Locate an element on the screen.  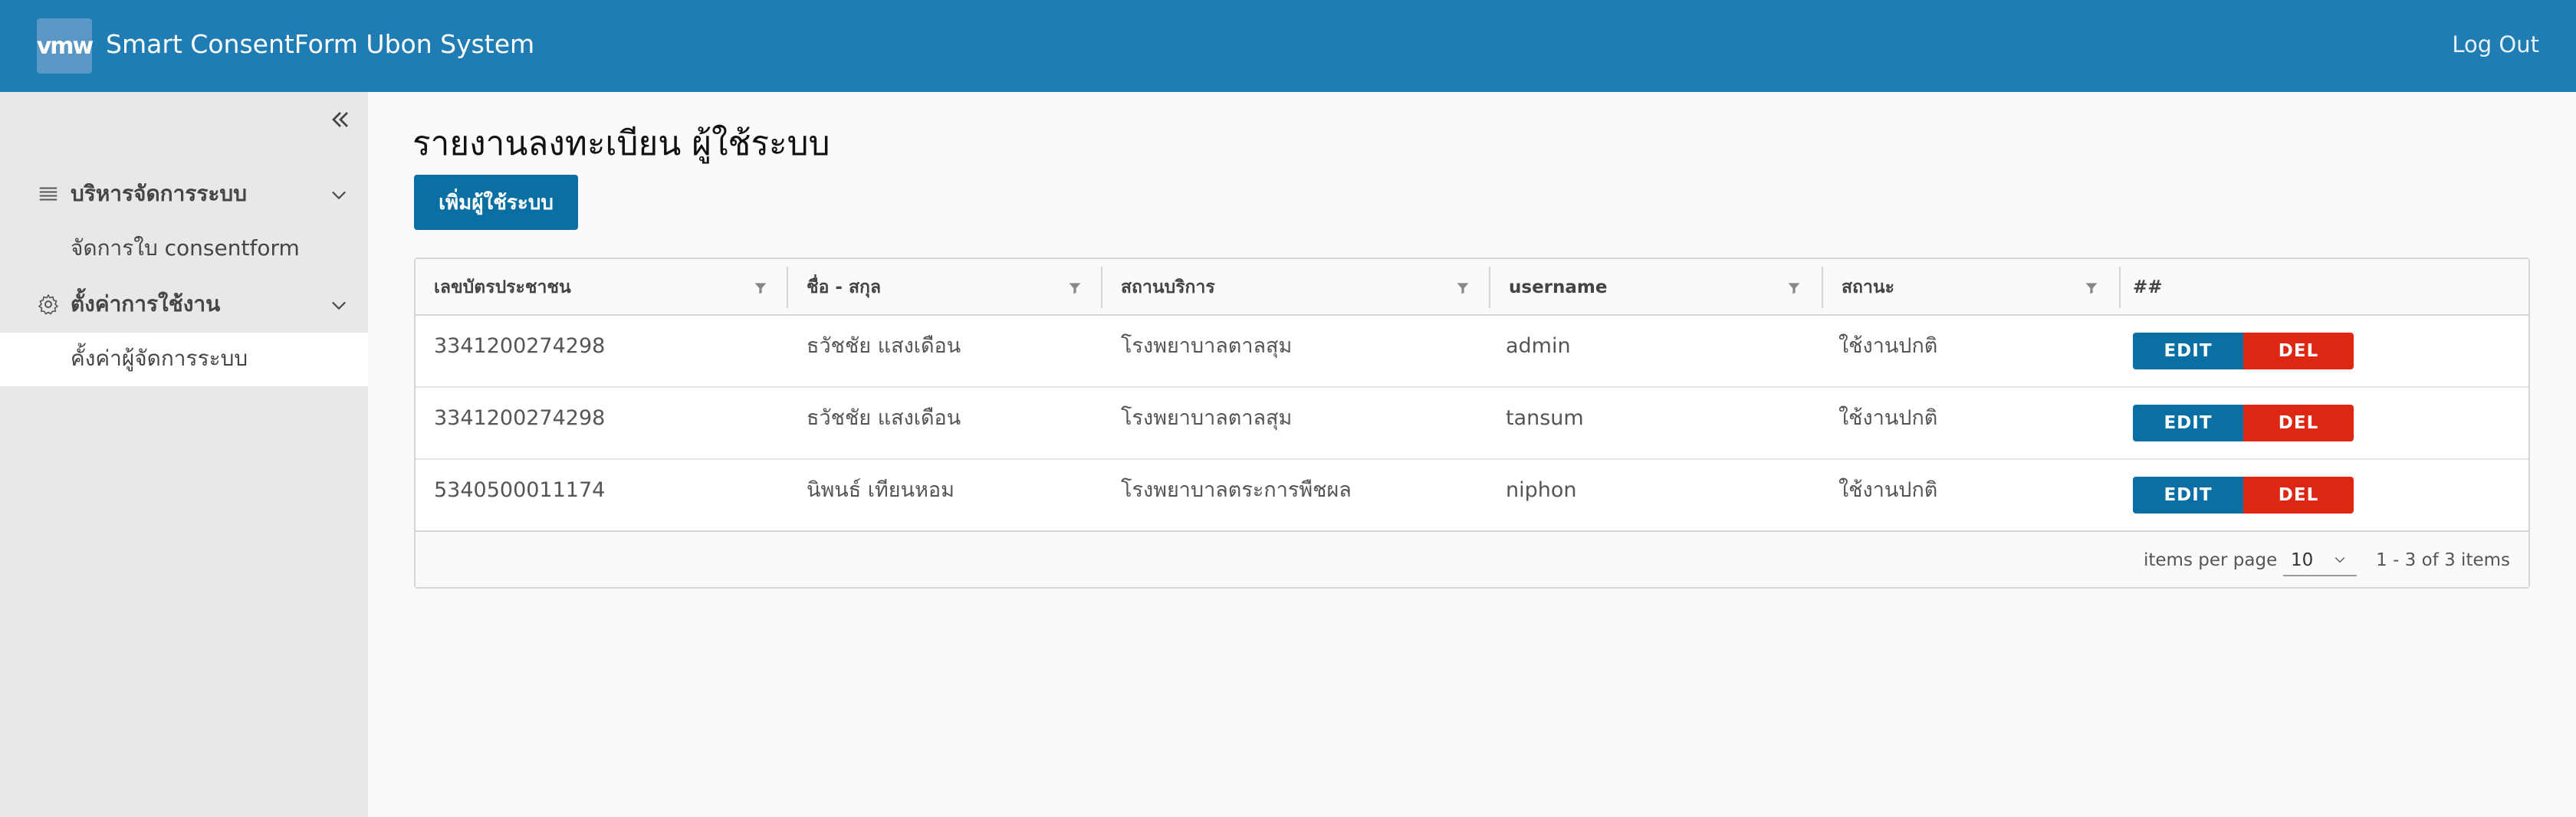
column-header-actions: ## is located at coordinates (2229, 287).